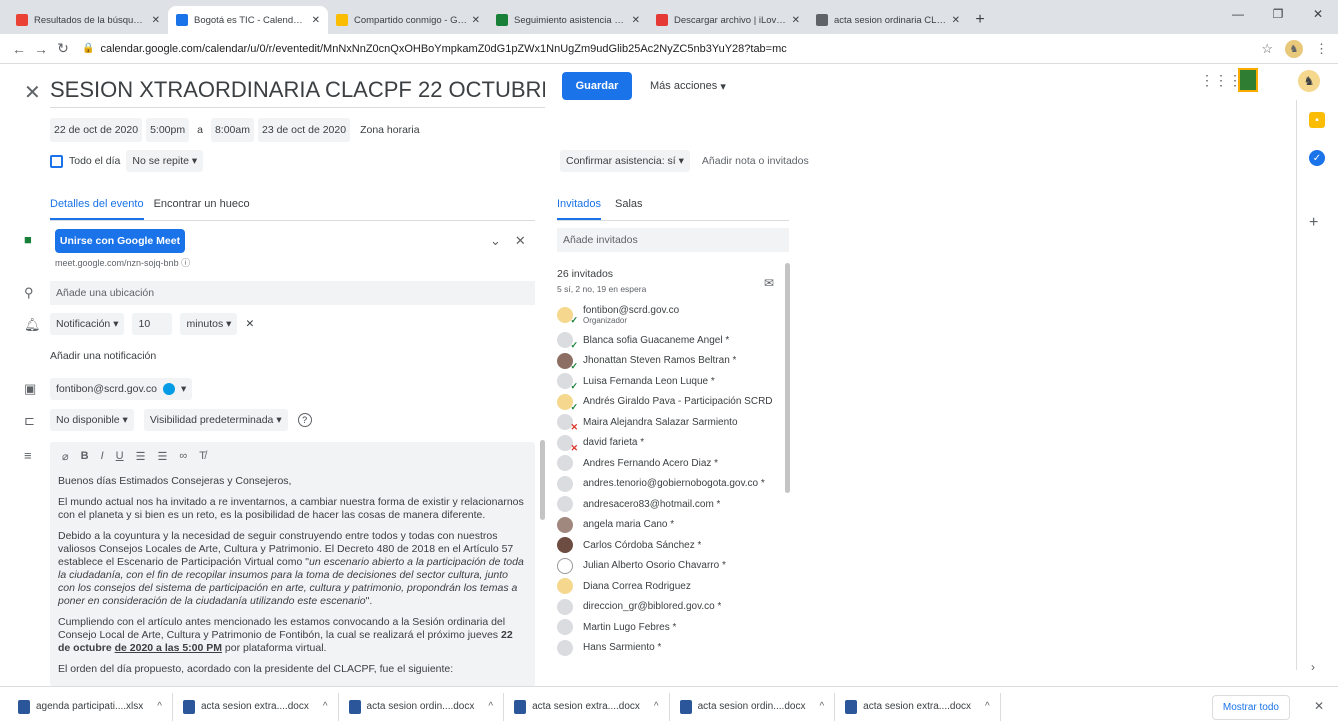 The image size is (1338, 726). Describe the element at coordinates (41, 49) in the screenshot. I see `forward-icon: →` at that location.